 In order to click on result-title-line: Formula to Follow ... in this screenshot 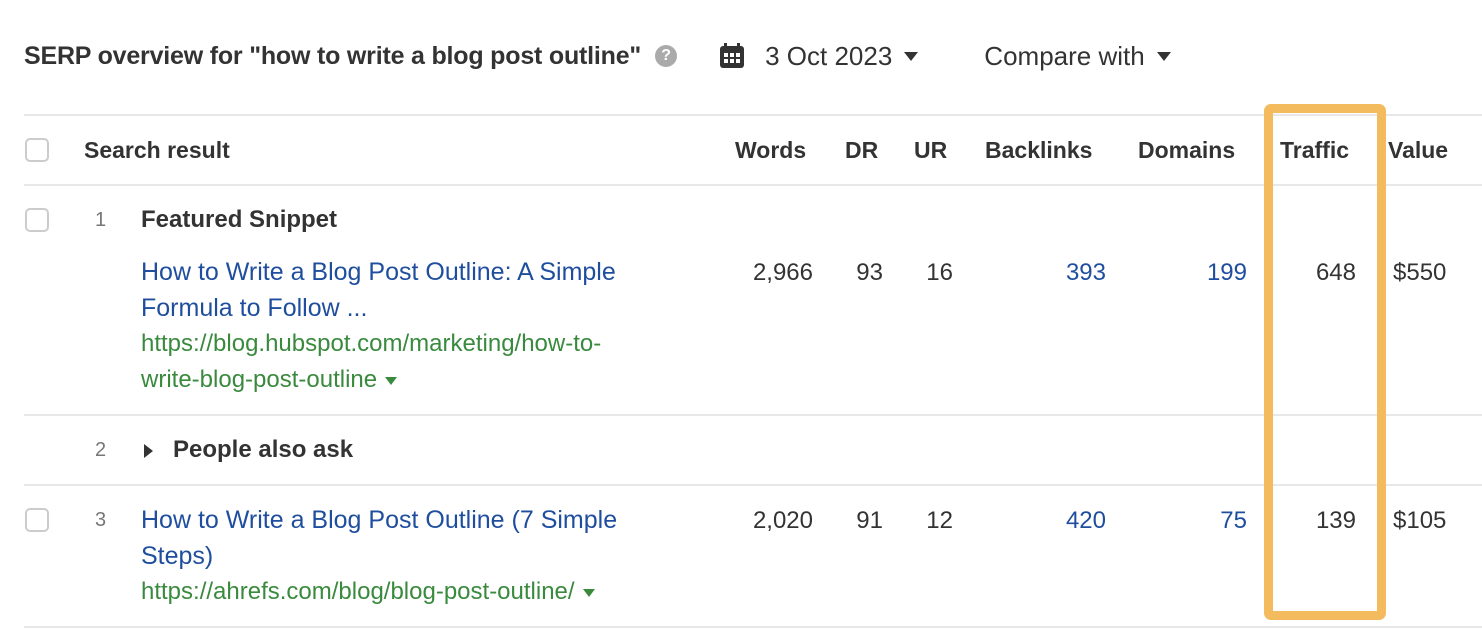, I will do `click(254, 308)`.